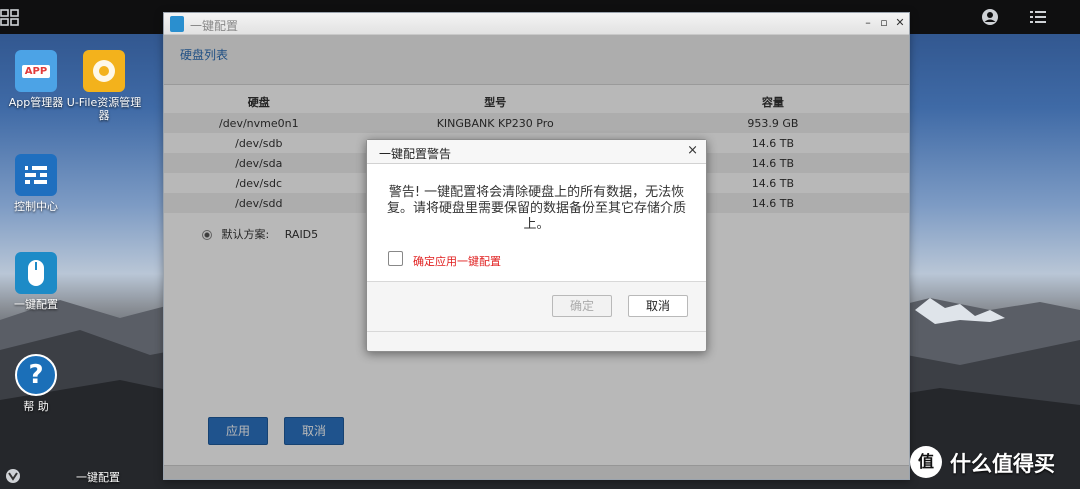 This screenshot has width=1080, height=489. Describe the element at coordinates (36, 71) in the screenshot. I see `app-manager-icon: APP` at that location.